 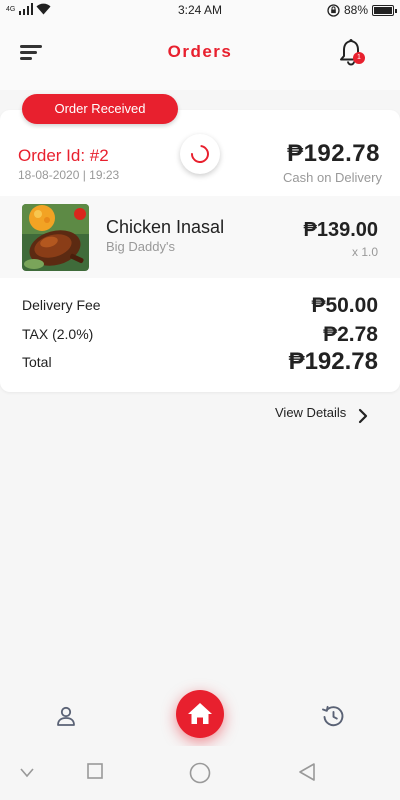 What do you see at coordinates (364, 252) in the screenshot?
I see `item-quantity: x 1.0` at bounding box center [364, 252].